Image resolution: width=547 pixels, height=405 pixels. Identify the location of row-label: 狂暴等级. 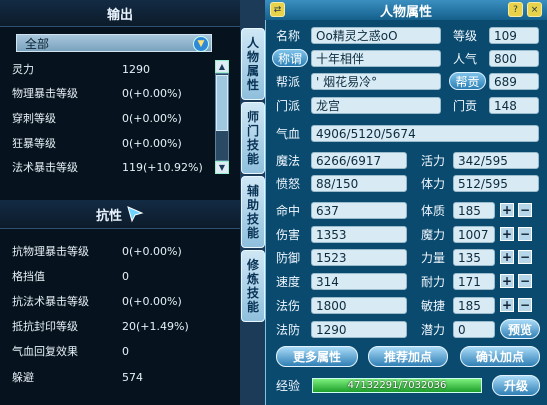
(34, 143).